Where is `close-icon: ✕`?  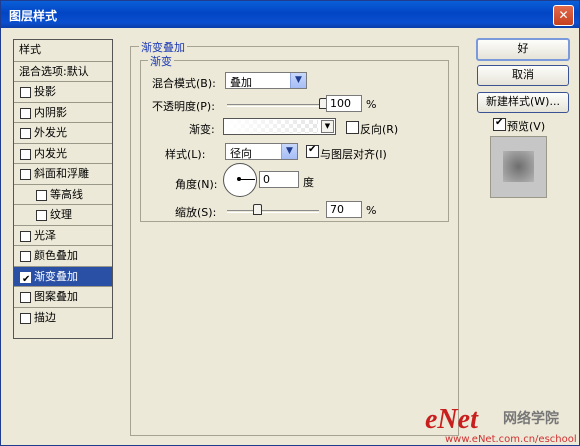 close-icon: ✕ is located at coordinates (563, 15).